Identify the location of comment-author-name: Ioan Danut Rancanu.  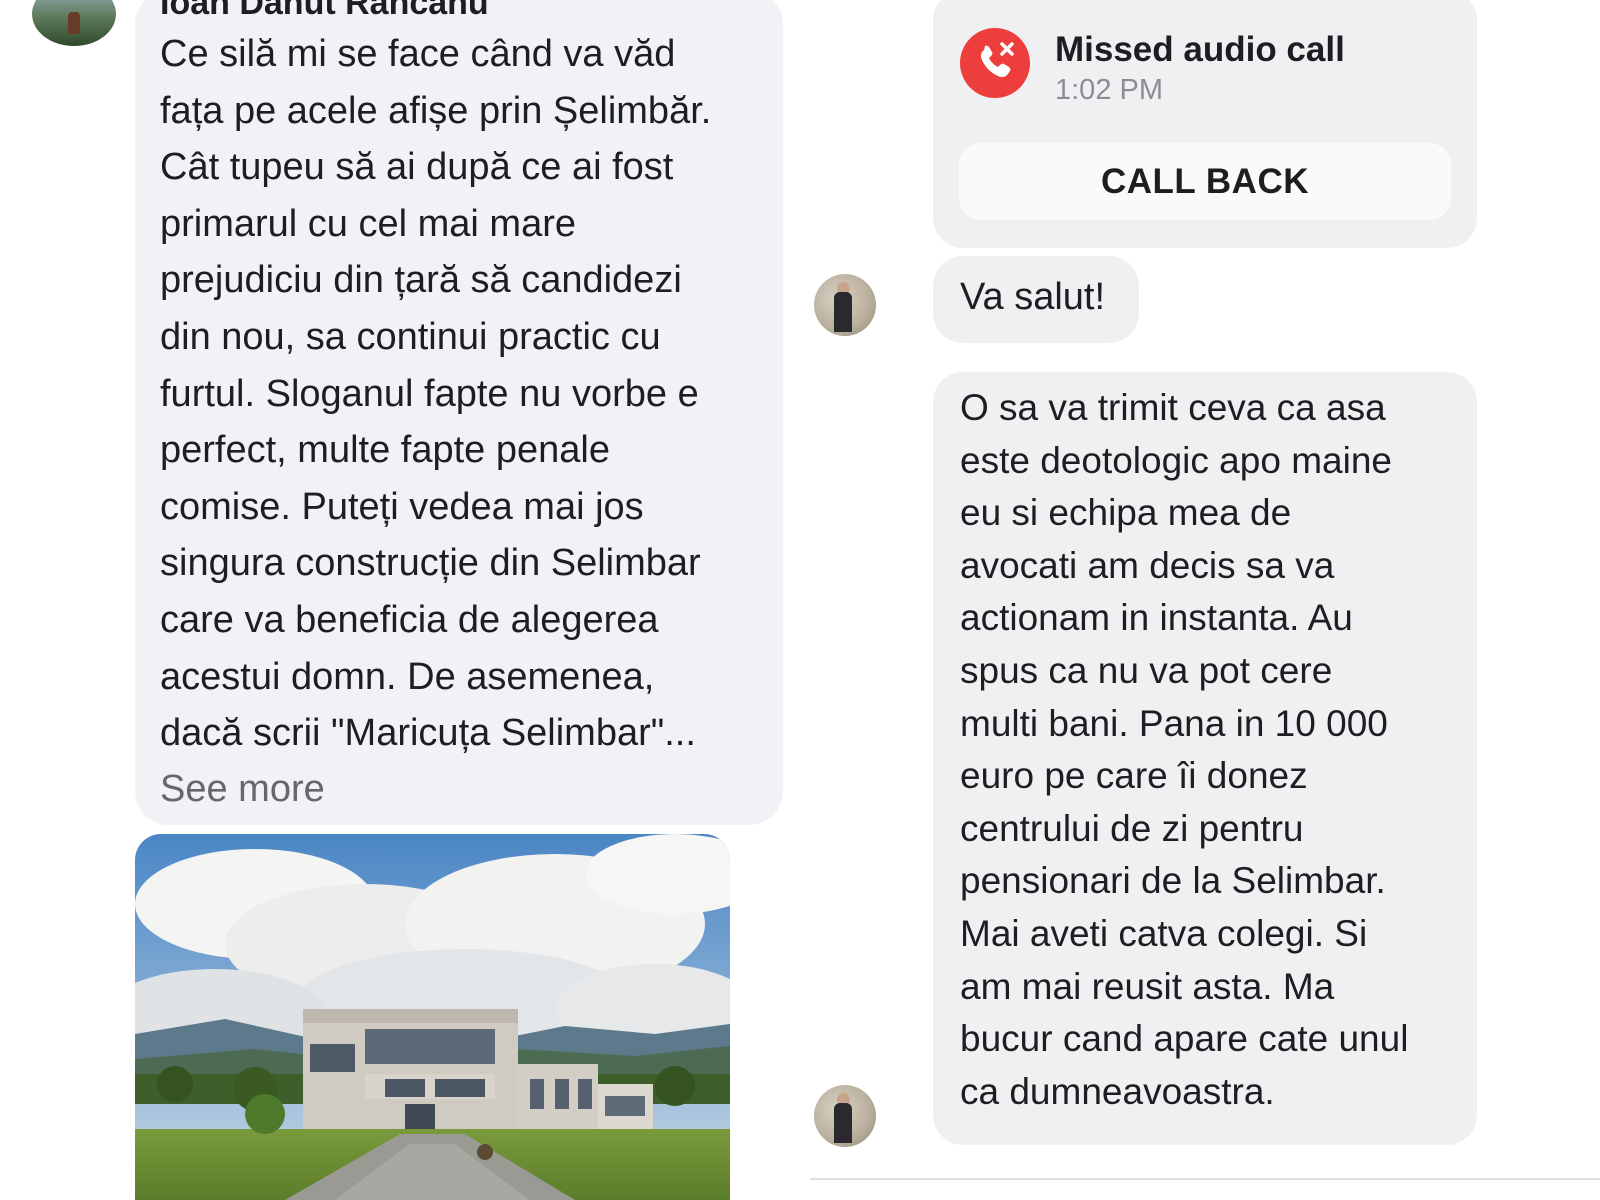
(324, 10).